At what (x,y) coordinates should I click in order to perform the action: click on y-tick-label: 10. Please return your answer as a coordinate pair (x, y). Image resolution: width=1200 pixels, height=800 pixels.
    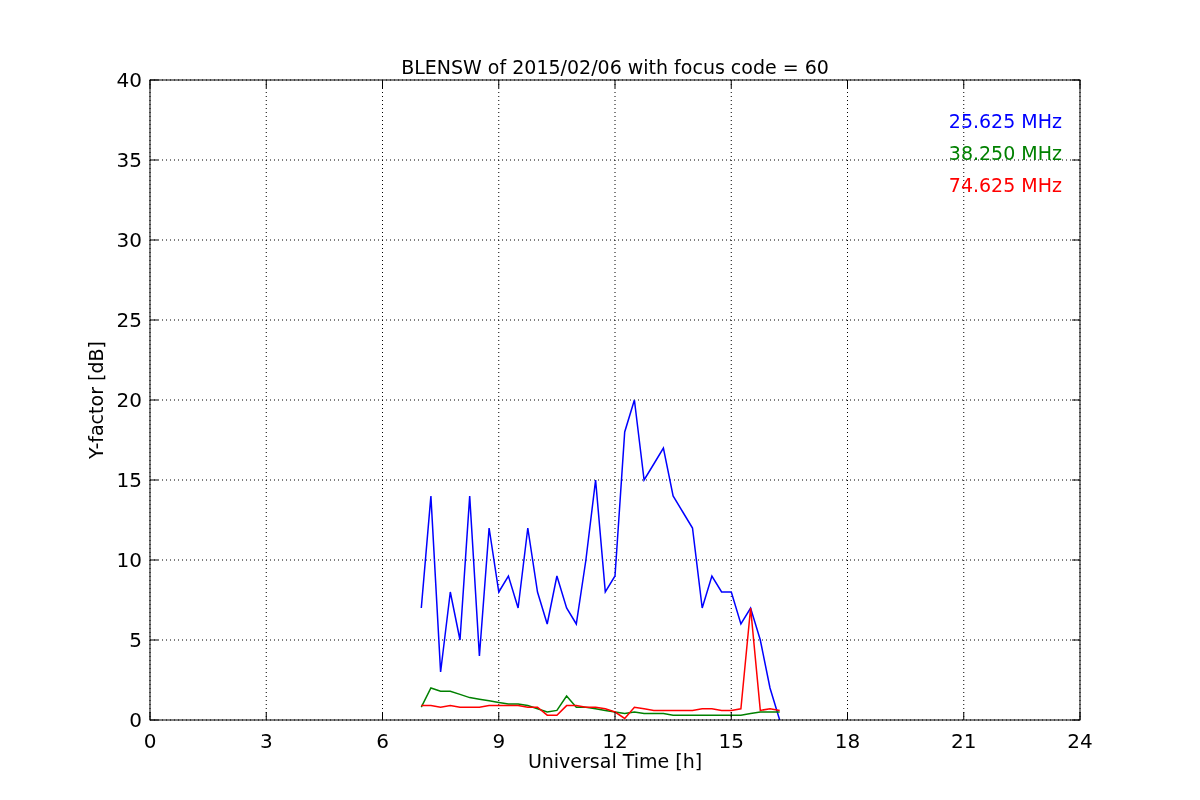
    Looking at the image, I should click on (129, 560).